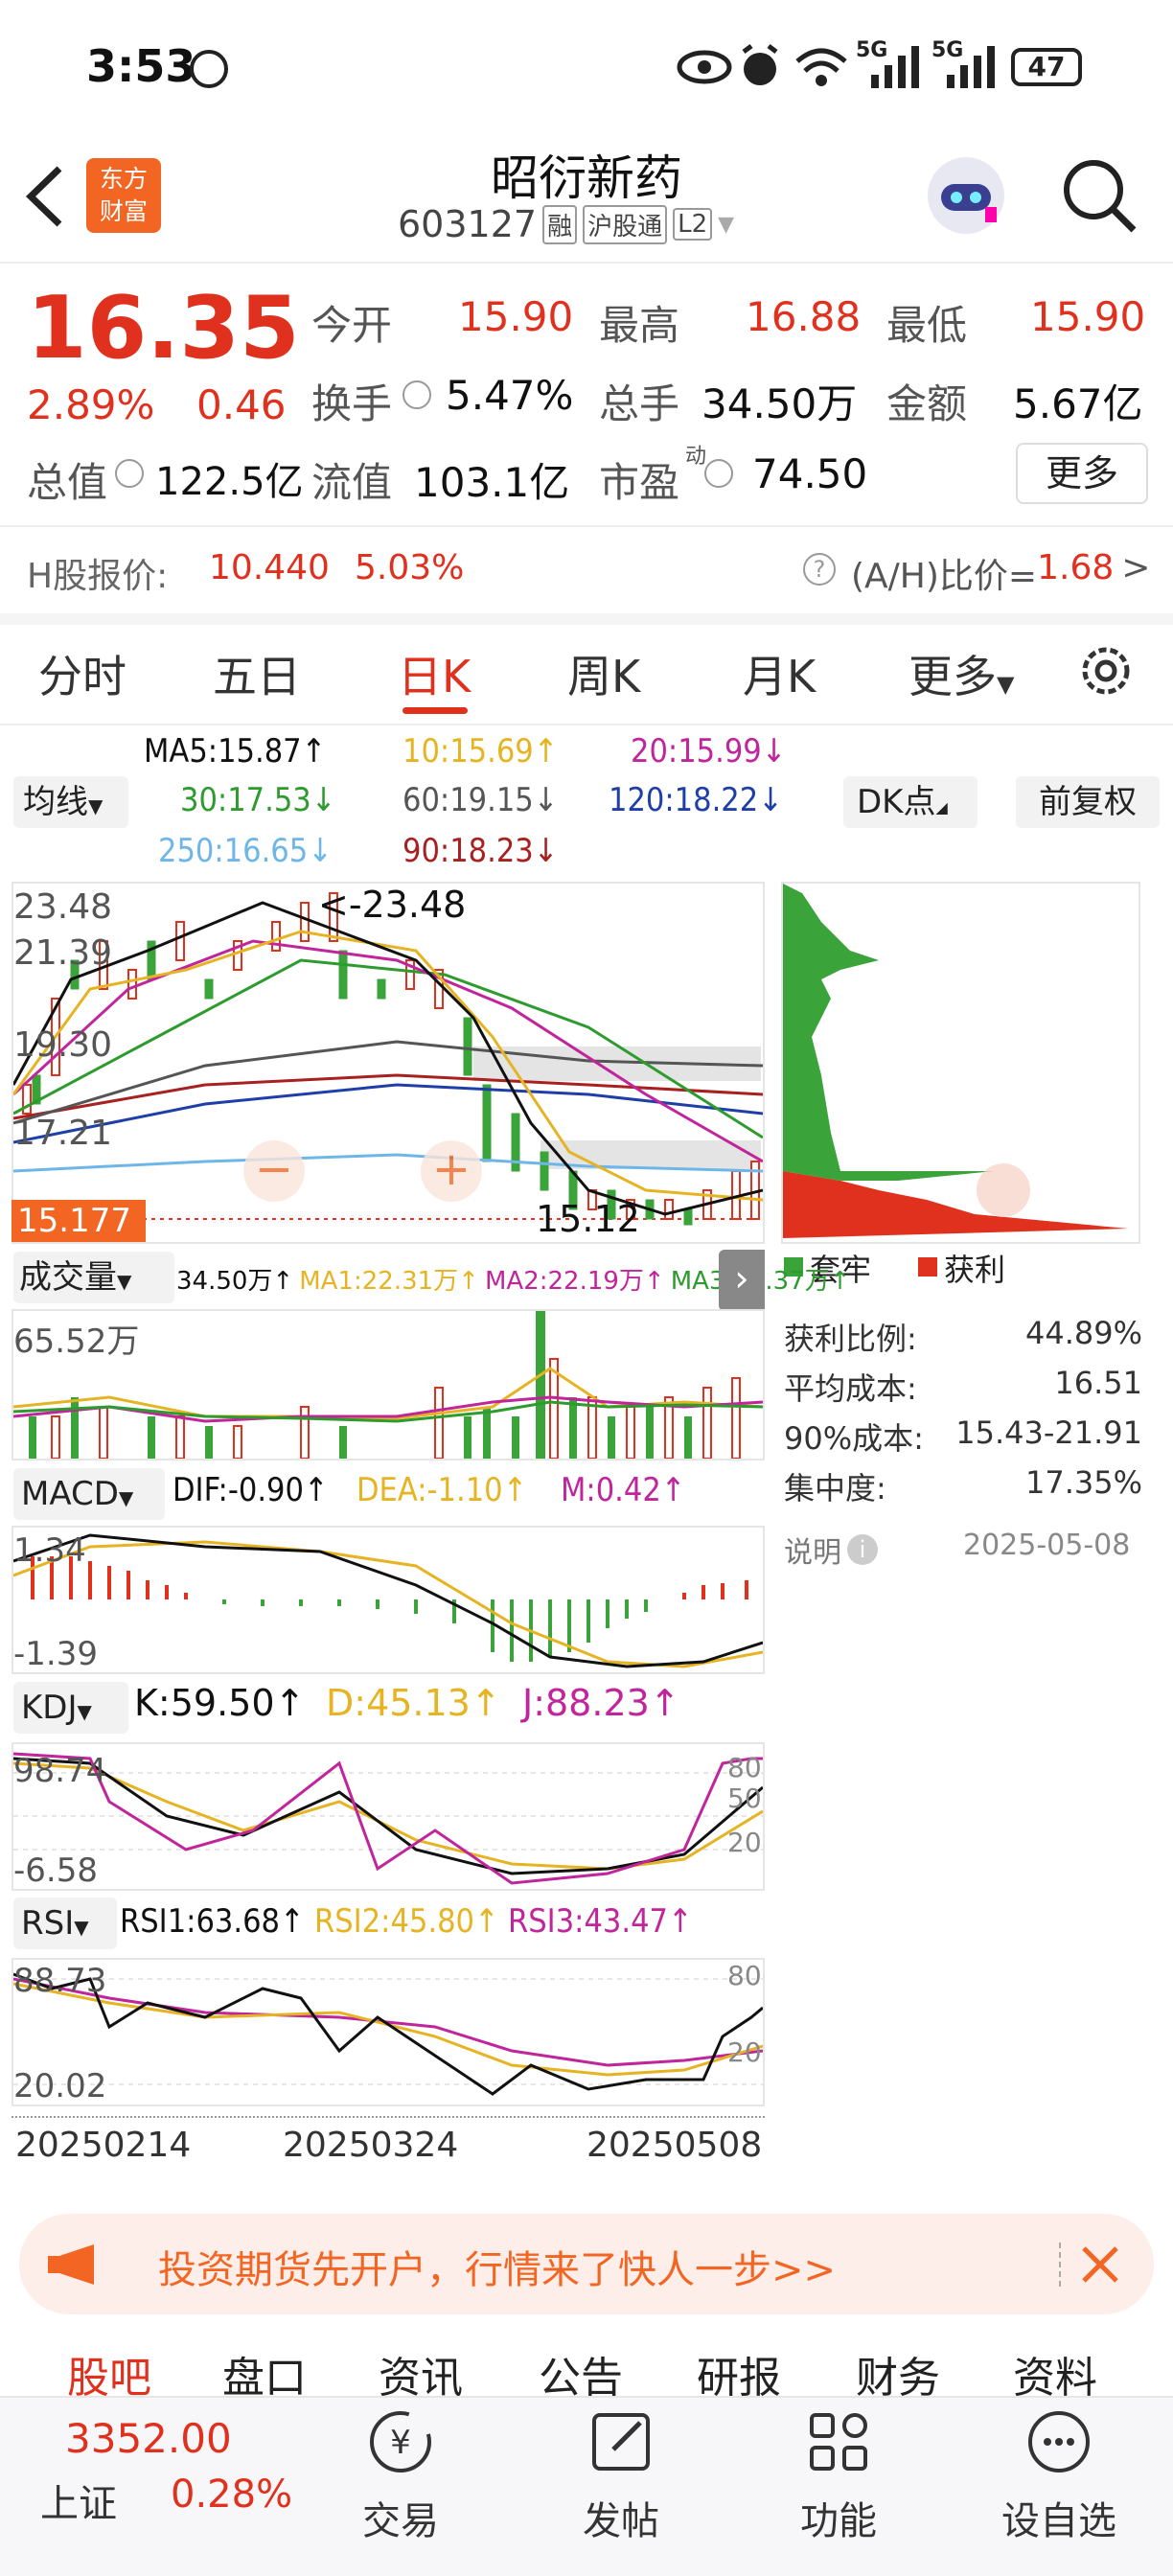  What do you see at coordinates (1059, 2475) in the screenshot?
I see `nav-add-watchlist: 设自选` at bounding box center [1059, 2475].